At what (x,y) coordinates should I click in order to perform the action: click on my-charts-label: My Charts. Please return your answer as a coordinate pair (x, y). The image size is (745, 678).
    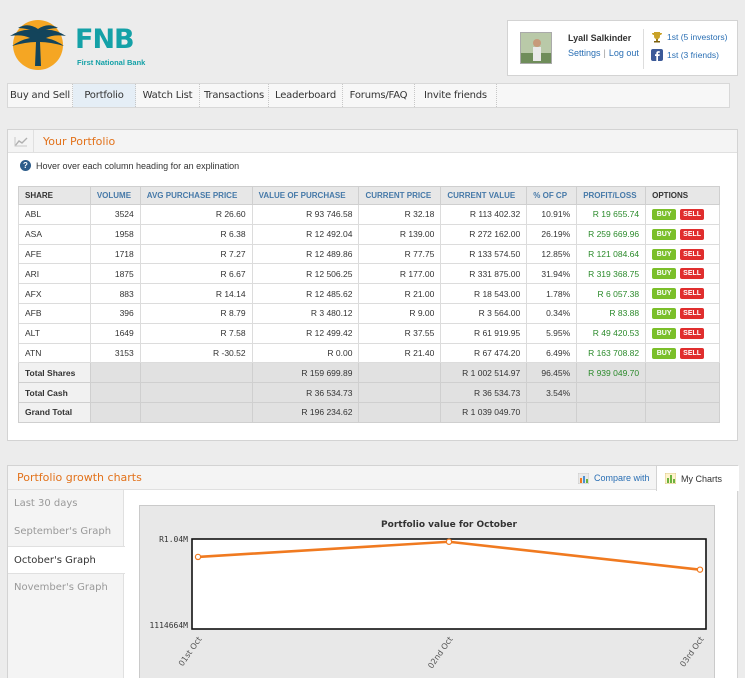
    Looking at the image, I should click on (702, 478).